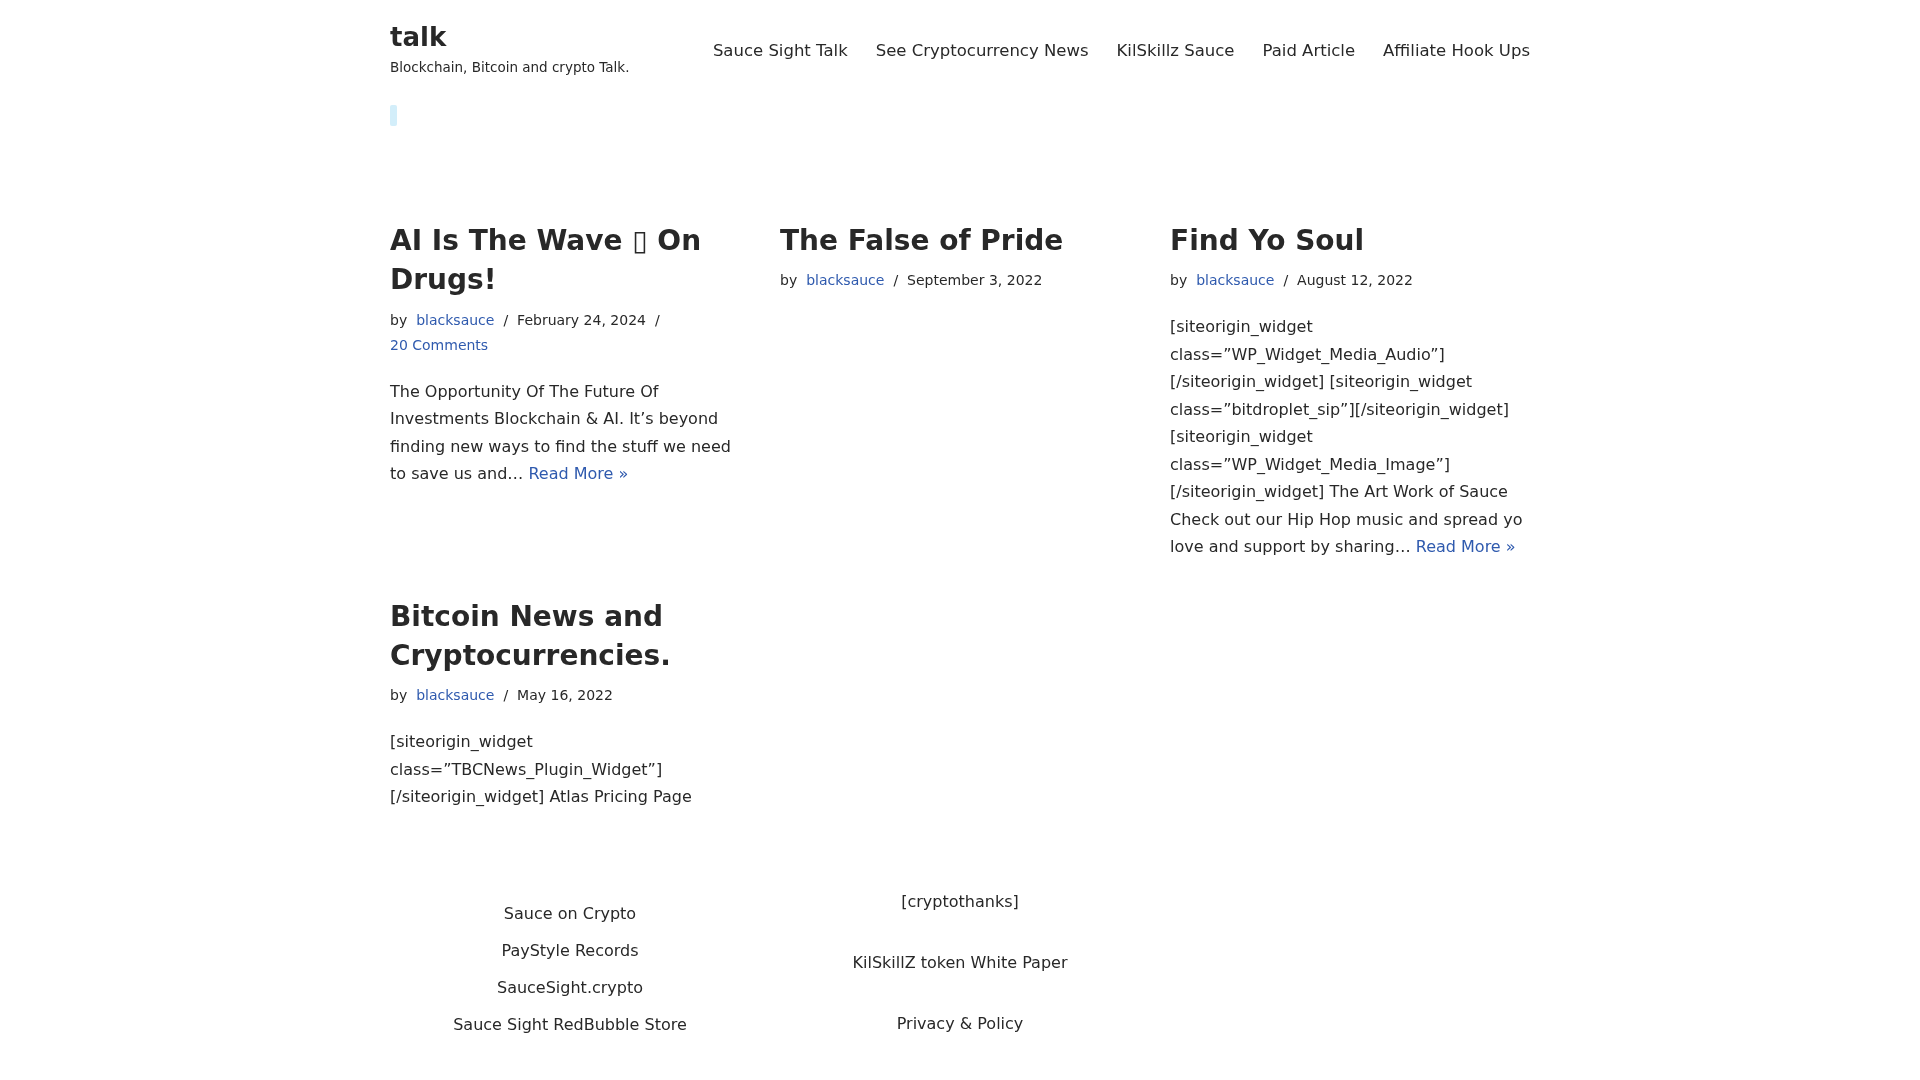  What do you see at coordinates (510, 38) in the screenshot?
I see `site-title: talk` at bounding box center [510, 38].